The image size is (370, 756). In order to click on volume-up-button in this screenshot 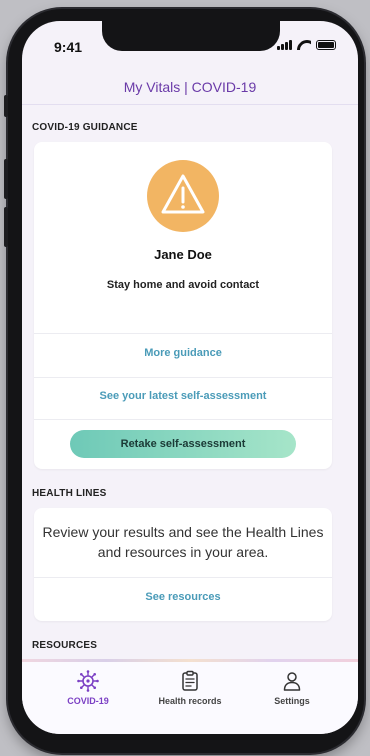, I will do `click(6, 179)`.